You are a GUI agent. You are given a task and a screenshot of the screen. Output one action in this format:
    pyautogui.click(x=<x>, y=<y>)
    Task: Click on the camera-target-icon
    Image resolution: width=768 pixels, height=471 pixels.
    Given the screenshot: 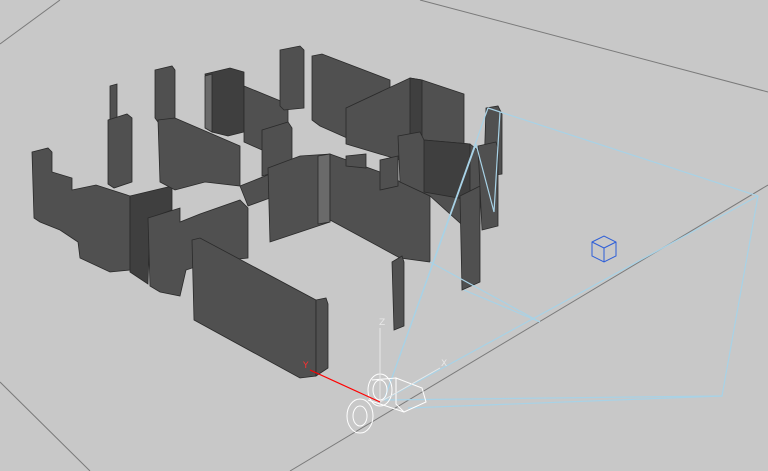 What is the action you would take?
    pyautogui.click(x=604, y=249)
    